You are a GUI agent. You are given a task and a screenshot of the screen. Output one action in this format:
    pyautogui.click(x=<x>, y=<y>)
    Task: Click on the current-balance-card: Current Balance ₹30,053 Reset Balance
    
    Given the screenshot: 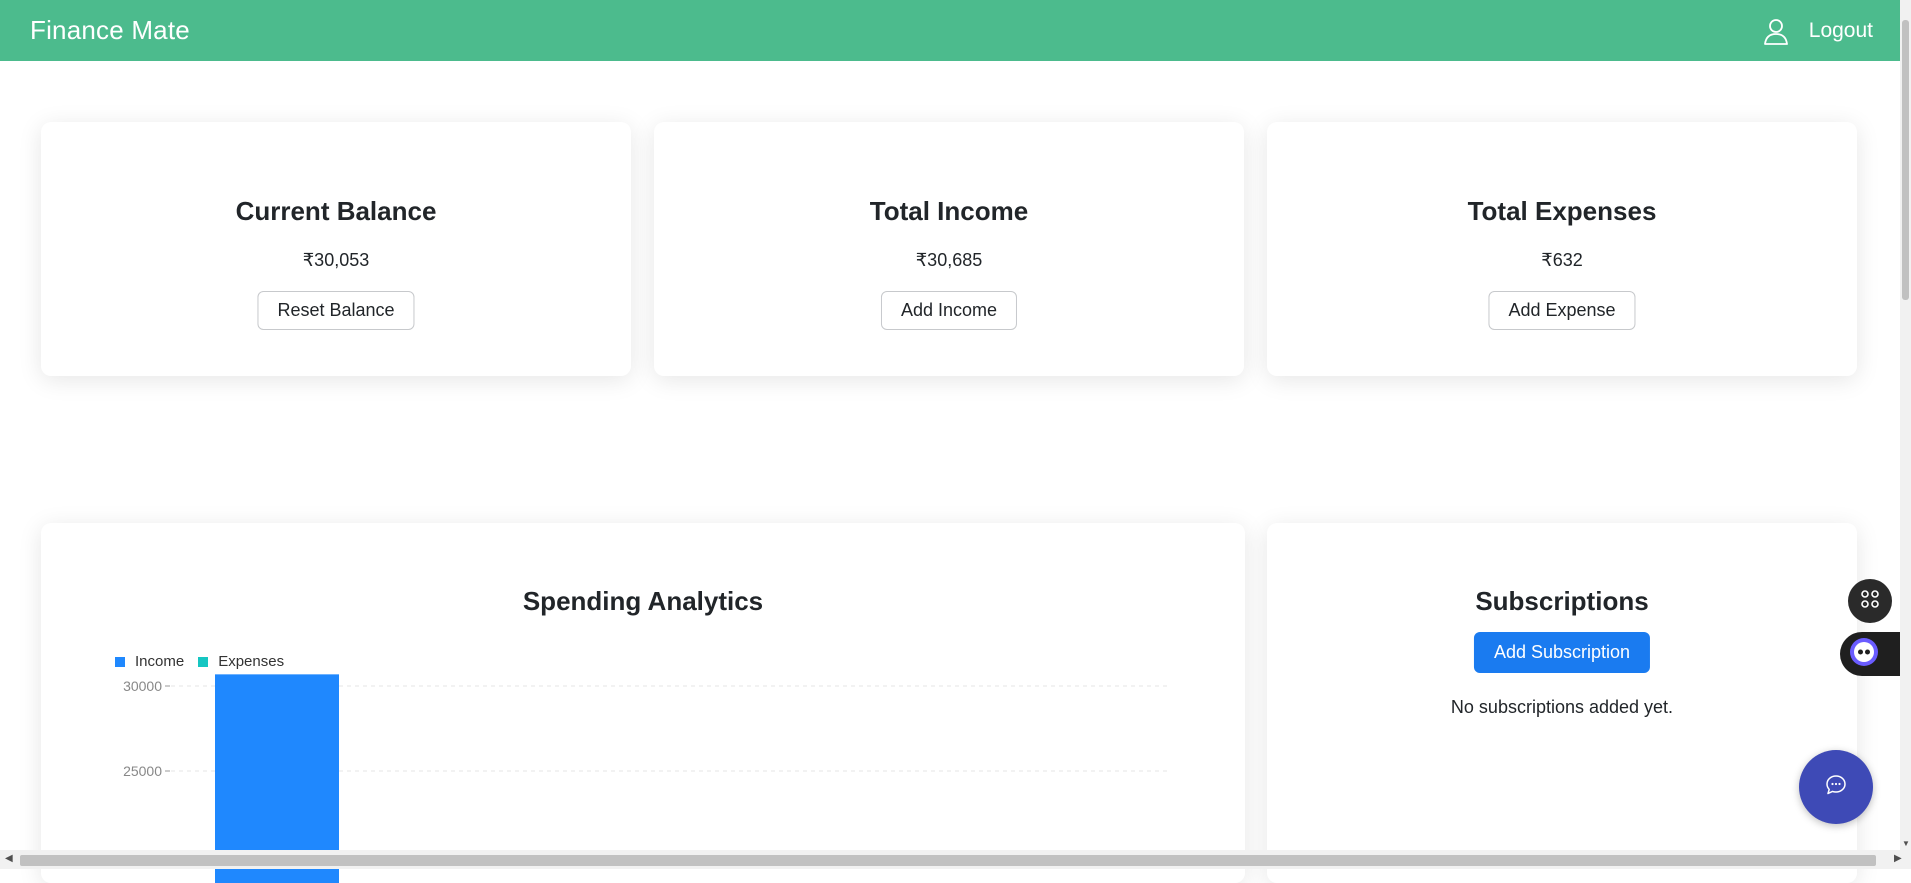 What is the action you would take?
    pyautogui.click(x=336, y=249)
    